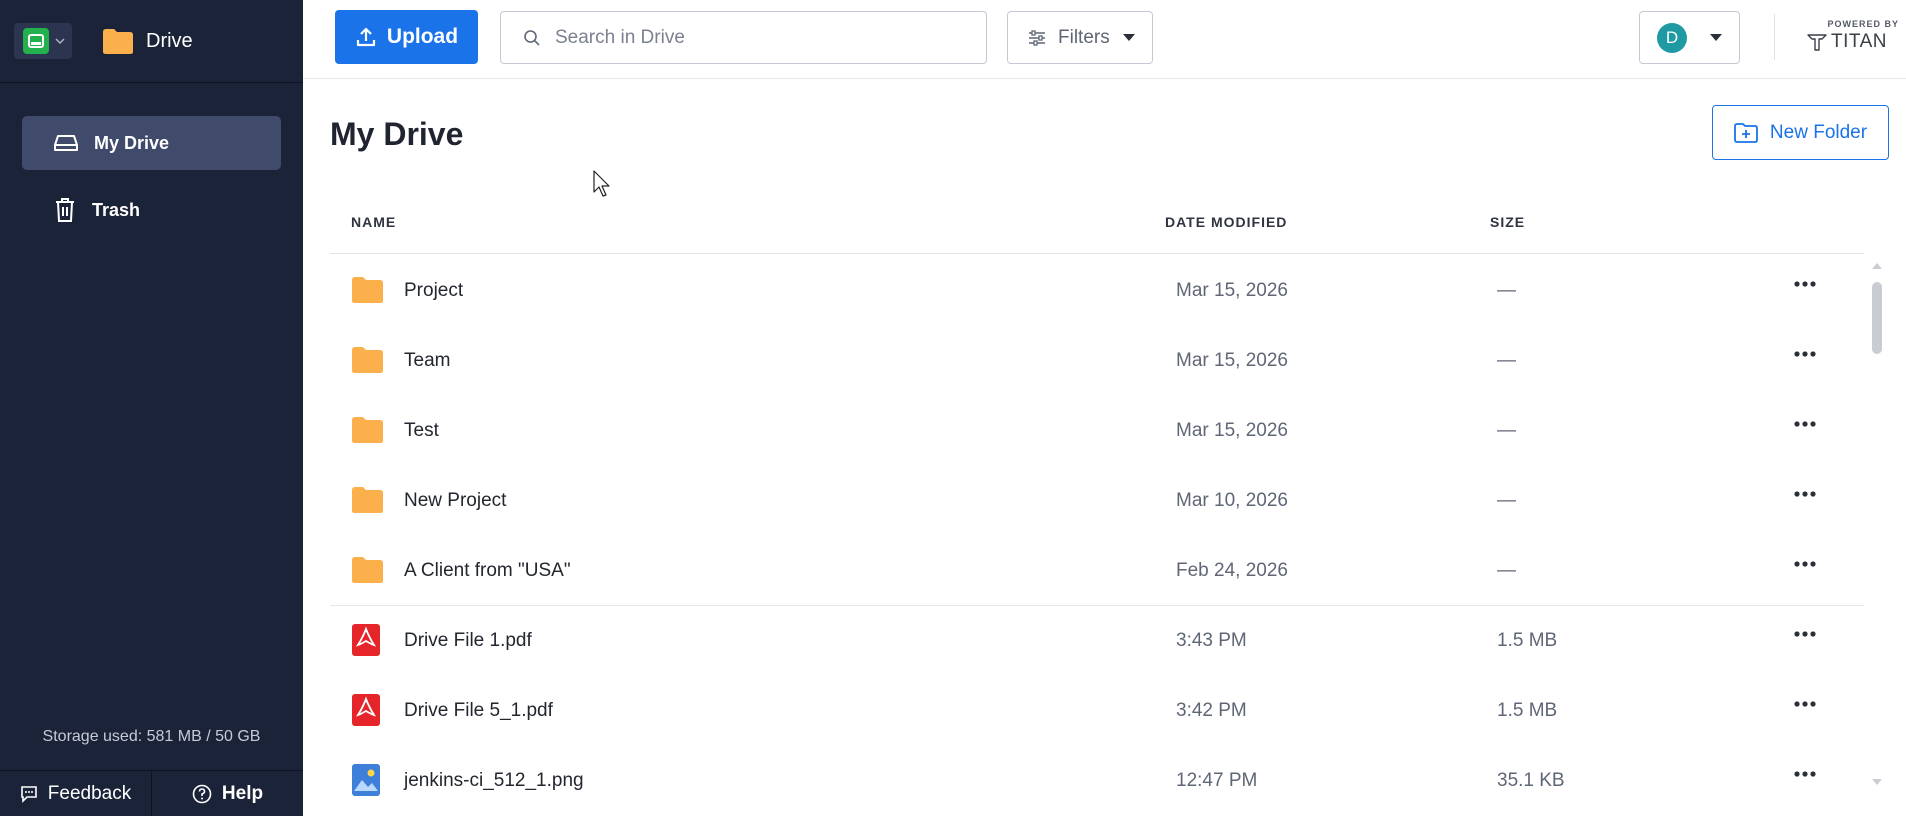 This screenshot has height=816, width=1906. Describe the element at coordinates (36, 41) in the screenshot. I see `app-logo-icon` at that location.